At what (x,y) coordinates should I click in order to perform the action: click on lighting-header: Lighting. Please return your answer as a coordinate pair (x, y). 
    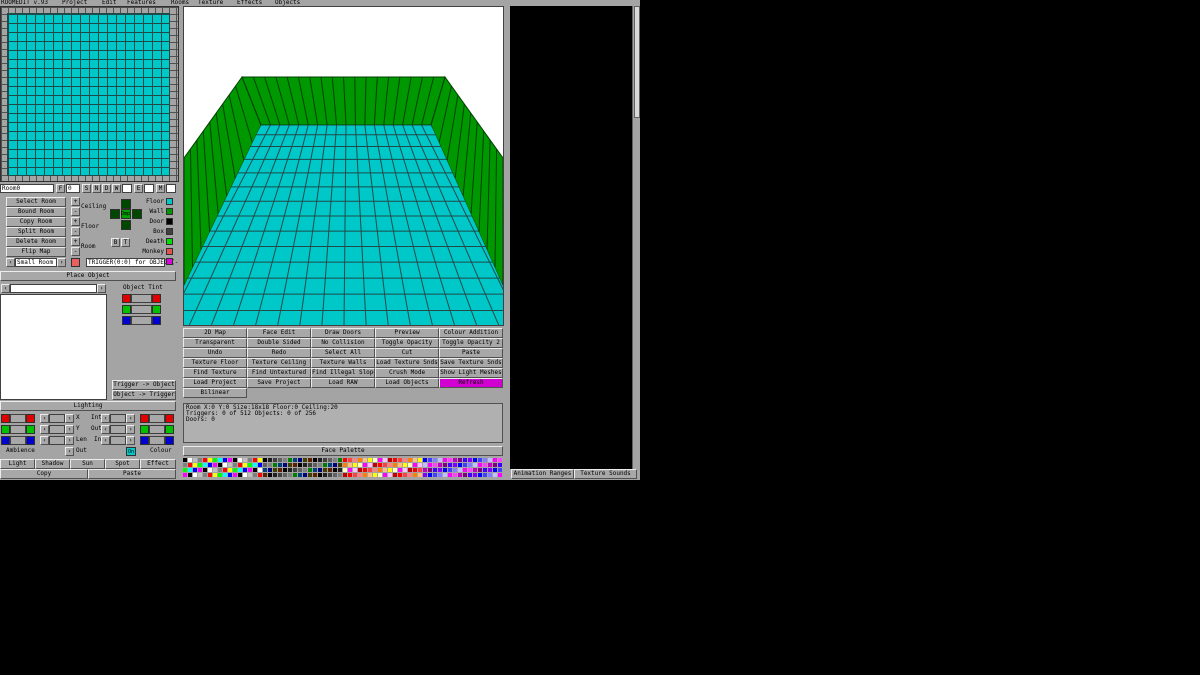
    Looking at the image, I should click on (88, 406).